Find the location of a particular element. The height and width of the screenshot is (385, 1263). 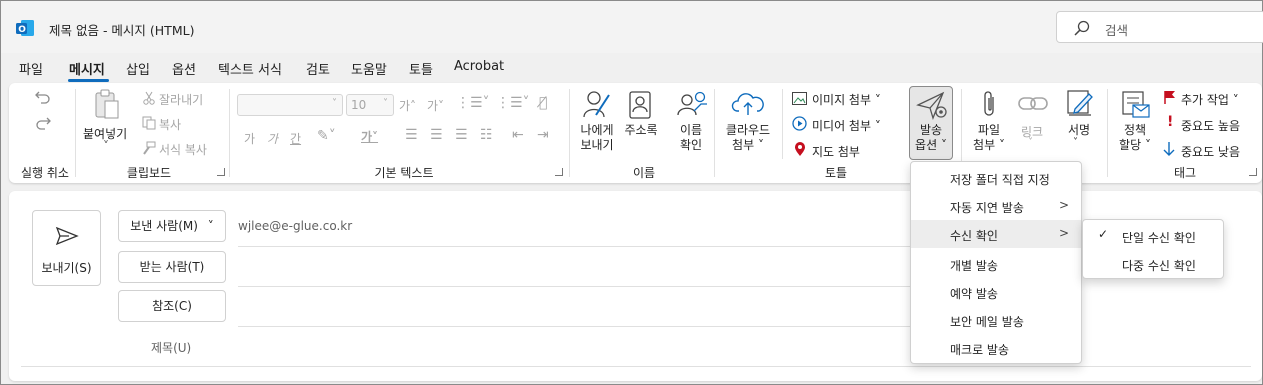

menu-item-read-receipt: 수신 확인 > is located at coordinates (996, 234).